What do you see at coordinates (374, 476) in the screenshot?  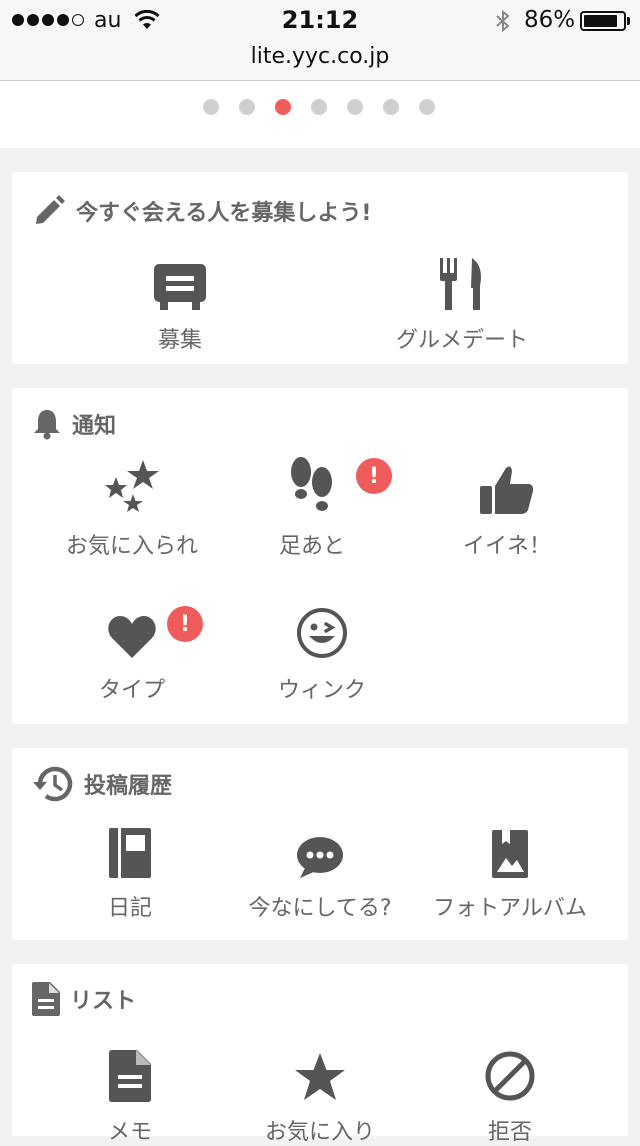 I see `footprints-alert-badge: !` at bounding box center [374, 476].